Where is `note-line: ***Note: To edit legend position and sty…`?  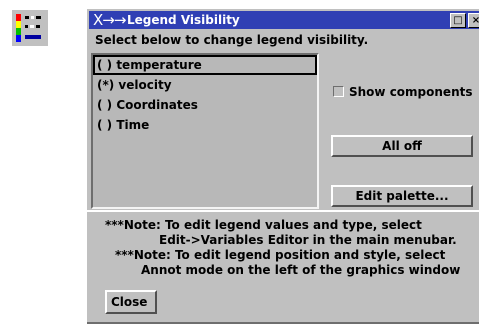
note-line: ***Note: To edit legend position and sty… is located at coordinates (280, 255).